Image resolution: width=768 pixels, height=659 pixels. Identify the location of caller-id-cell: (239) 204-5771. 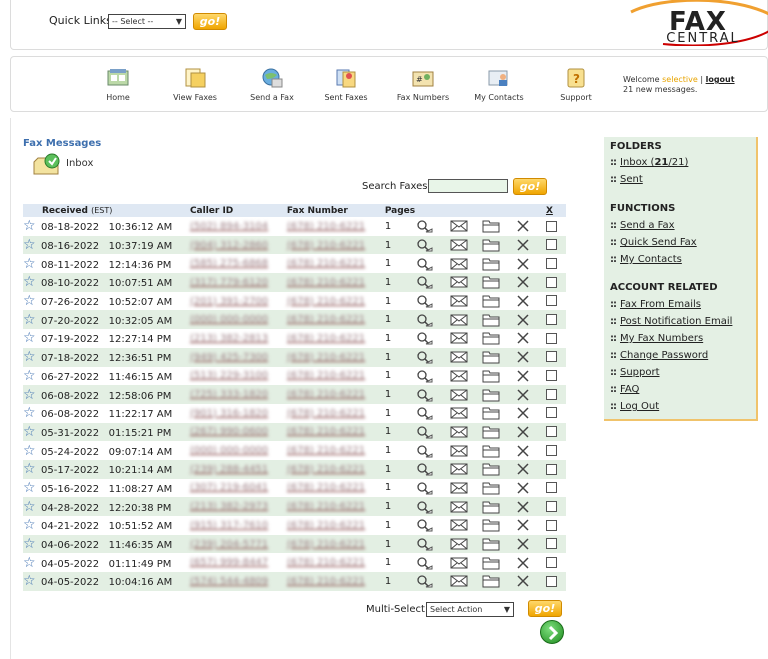
(238, 544).